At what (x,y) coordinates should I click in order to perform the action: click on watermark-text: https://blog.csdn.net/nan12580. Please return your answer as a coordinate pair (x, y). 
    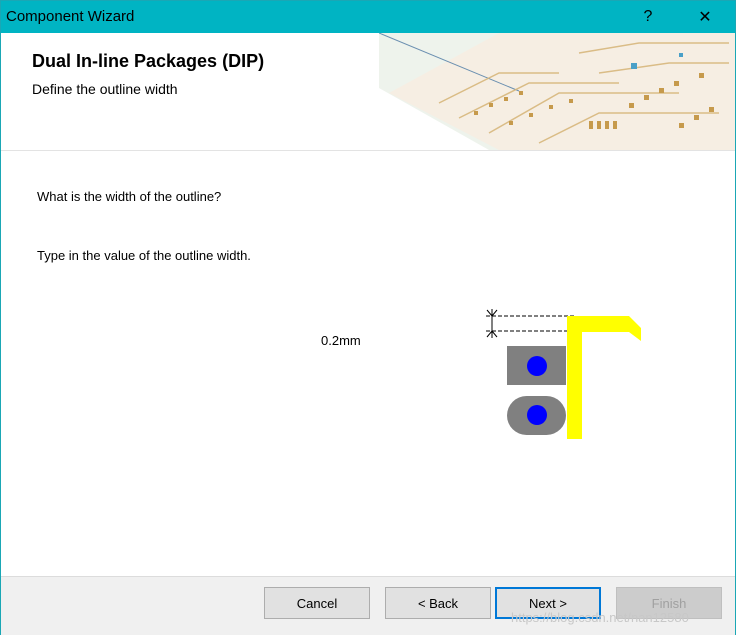
    Looking at the image, I should click on (600, 617).